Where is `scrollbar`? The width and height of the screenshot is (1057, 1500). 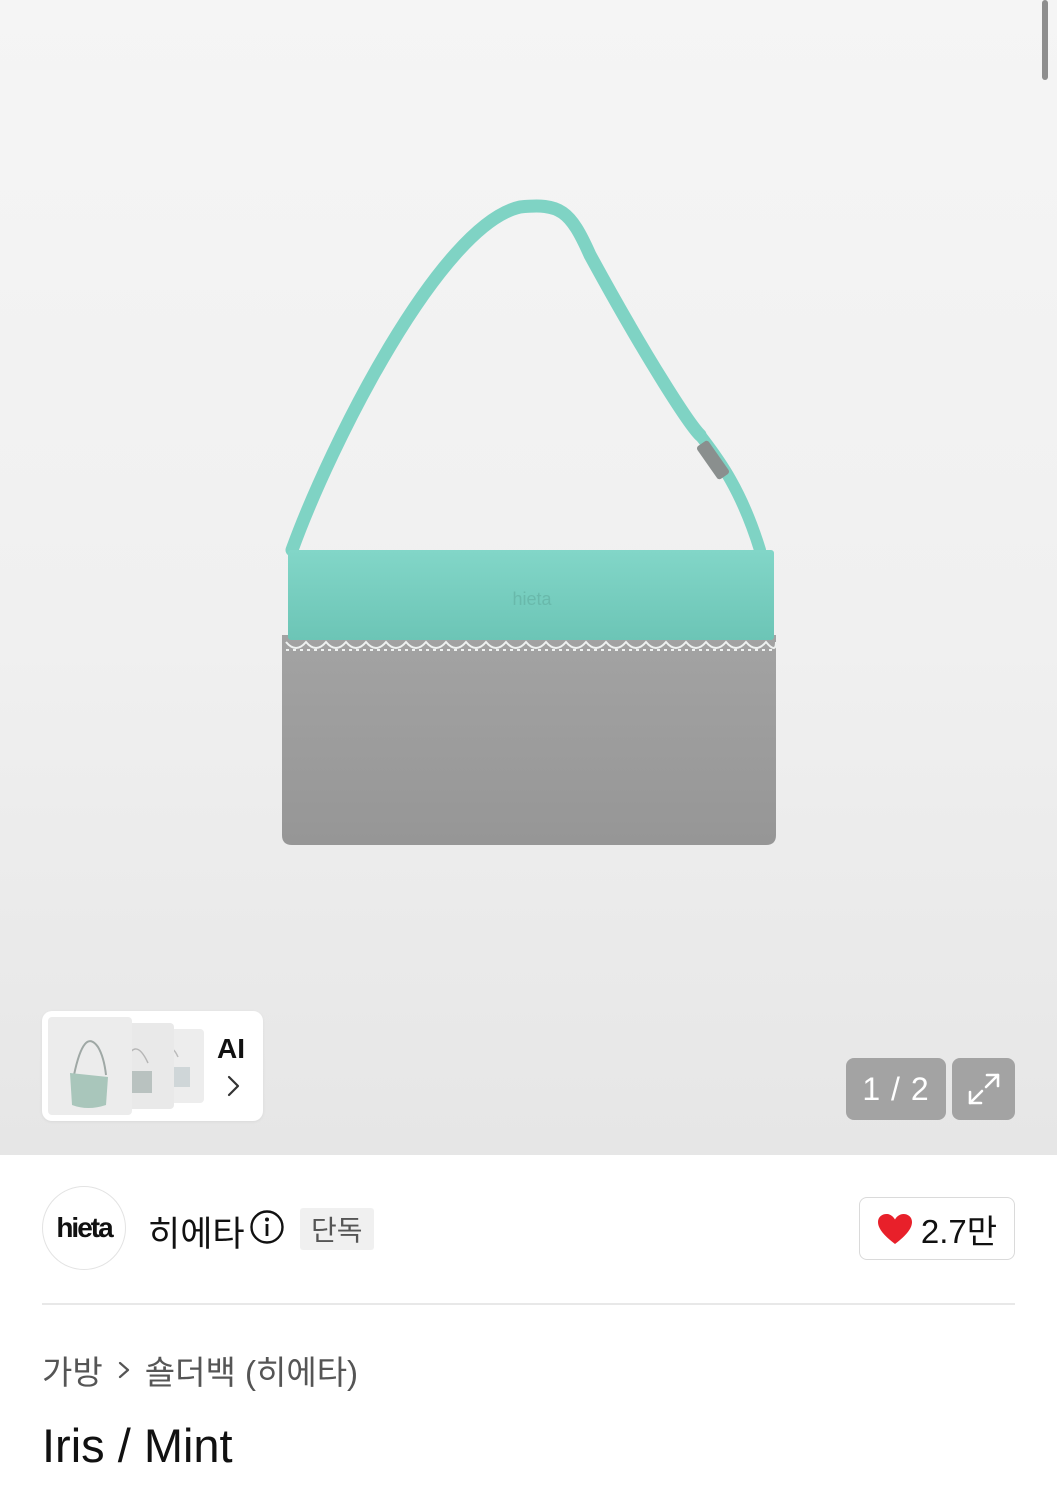 scrollbar is located at coordinates (1045, 40).